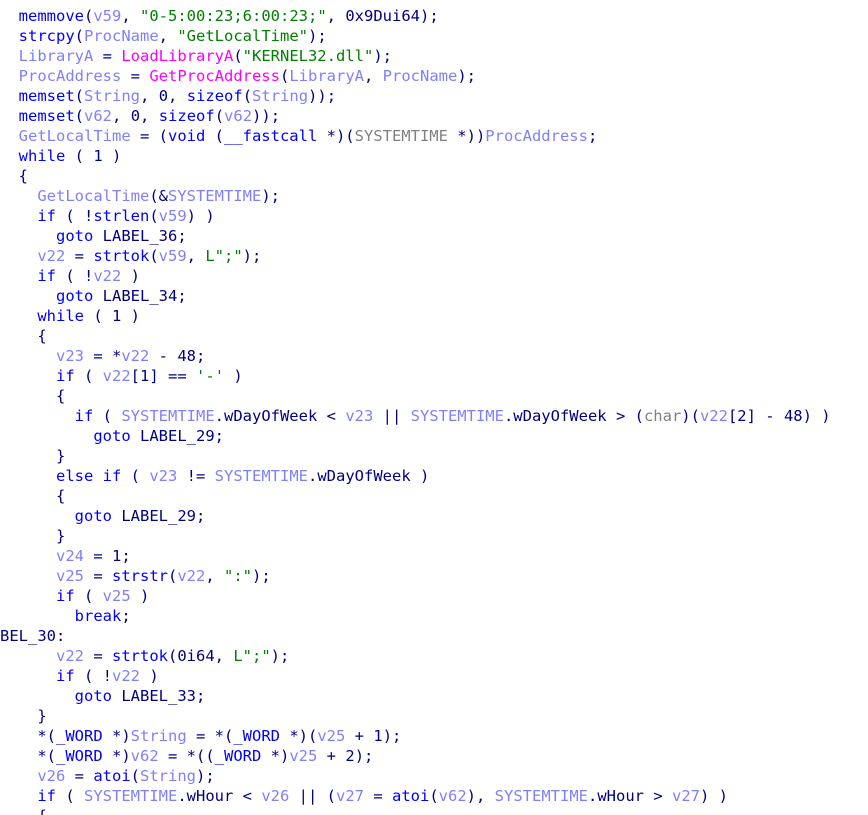  I want to click on line-else-if-v23: else if ( v23 != SYSTEMTIME.wDayOfWeek ), so click(415, 476).